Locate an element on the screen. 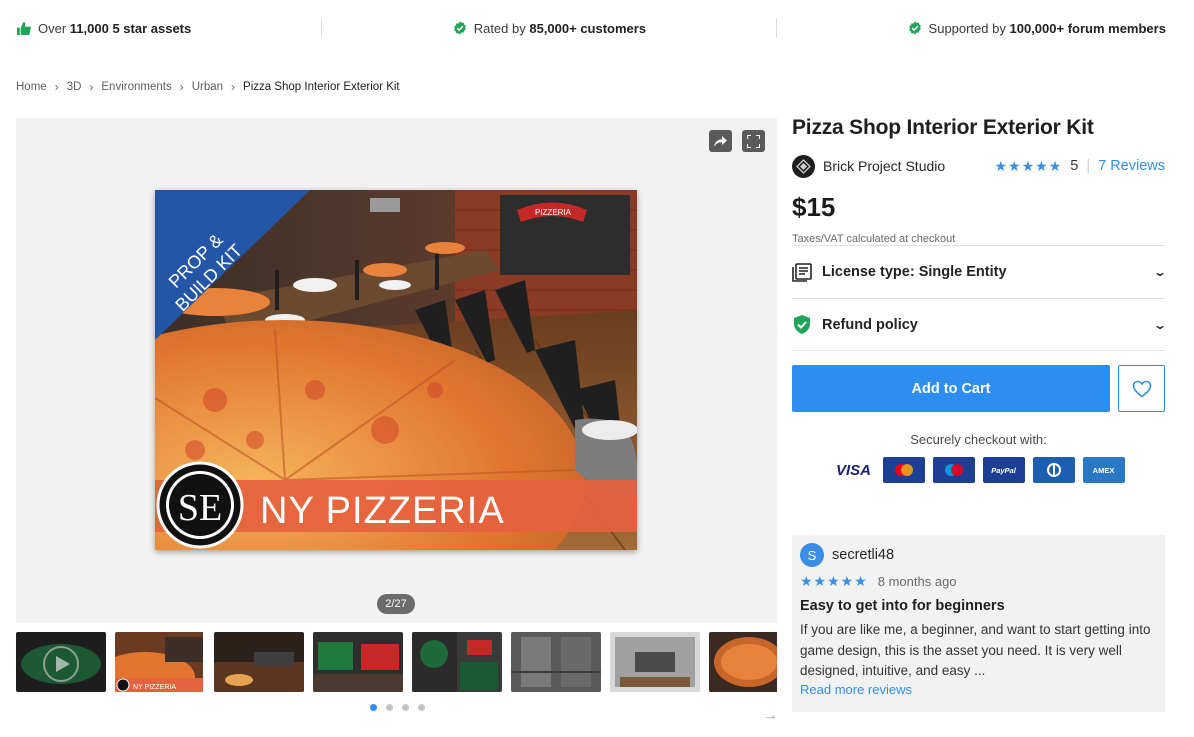  review-title: Easy to get into for beginners is located at coordinates (902, 606).